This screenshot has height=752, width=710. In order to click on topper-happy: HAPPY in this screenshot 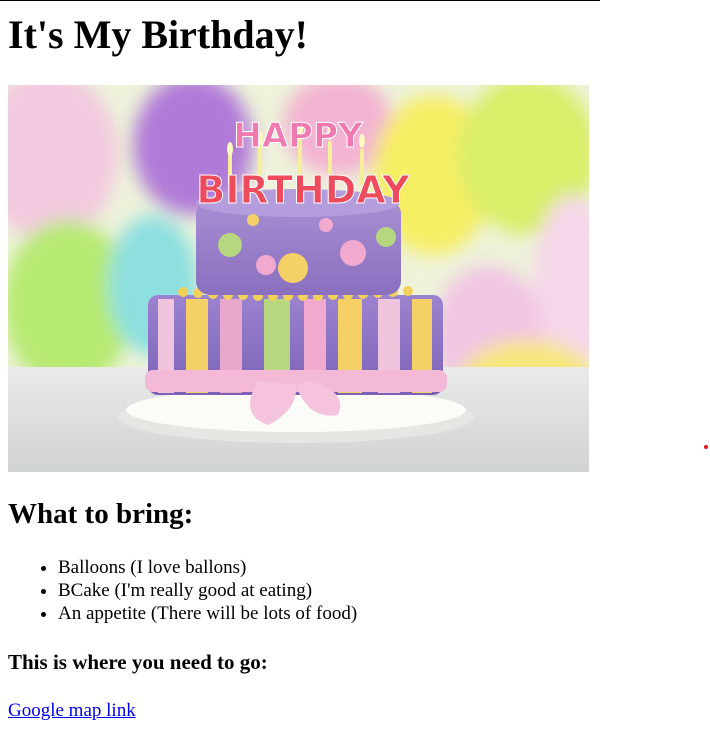, I will do `click(298, 136)`.